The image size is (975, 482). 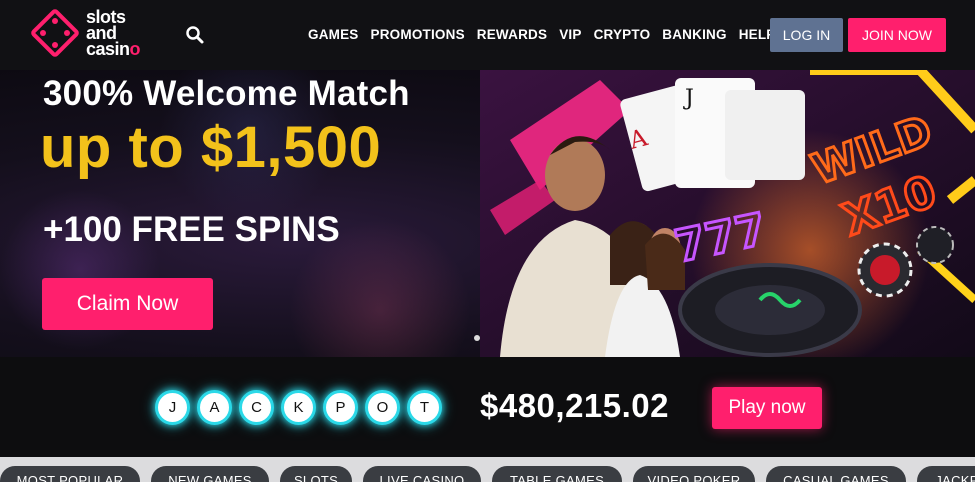 I want to click on brand-wordmark: slots and casino, so click(x=113, y=33).